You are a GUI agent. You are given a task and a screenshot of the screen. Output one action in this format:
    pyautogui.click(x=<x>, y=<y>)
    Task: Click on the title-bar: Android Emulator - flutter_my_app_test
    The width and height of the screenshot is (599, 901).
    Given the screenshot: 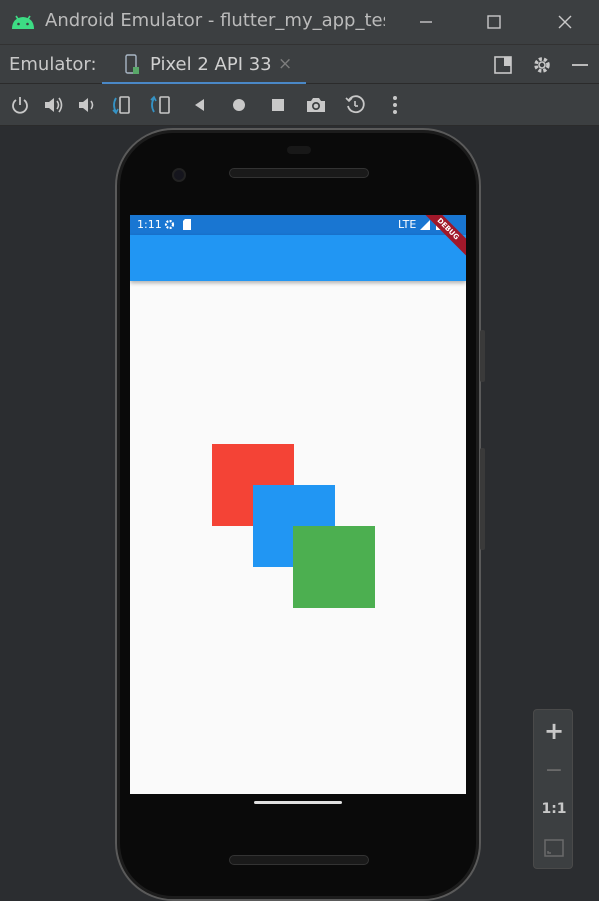 What is the action you would take?
    pyautogui.click(x=299, y=22)
    